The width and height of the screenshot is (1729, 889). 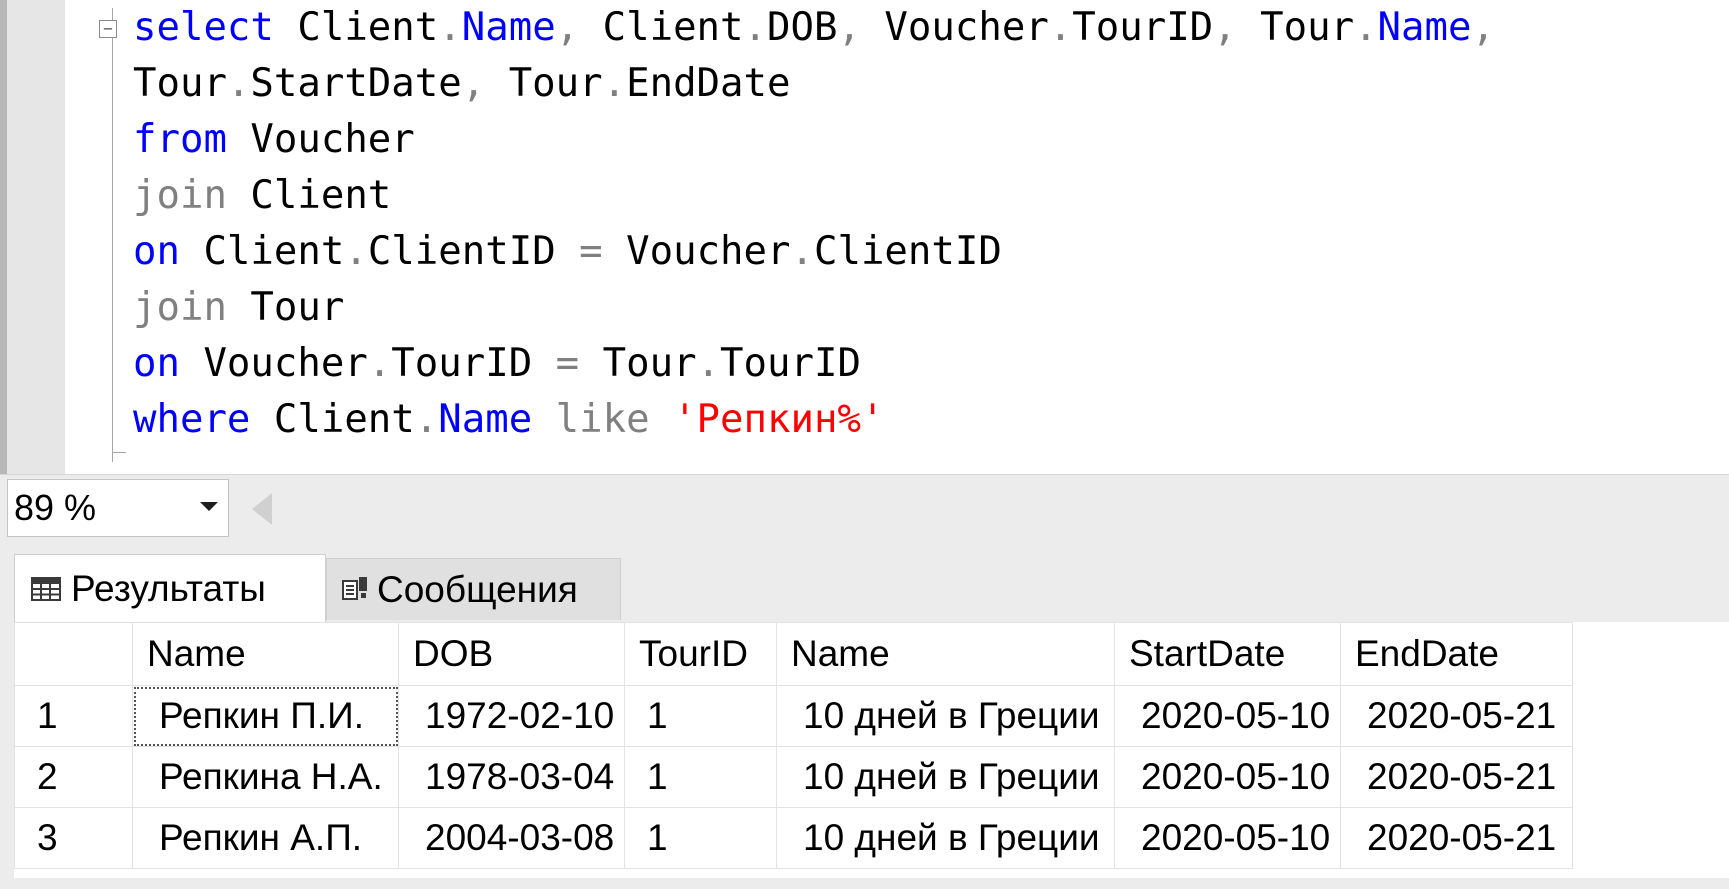 What do you see at coordinates (46, 589) in the screenshot?
I see `grid-icon` at bounding box center [46, 589].